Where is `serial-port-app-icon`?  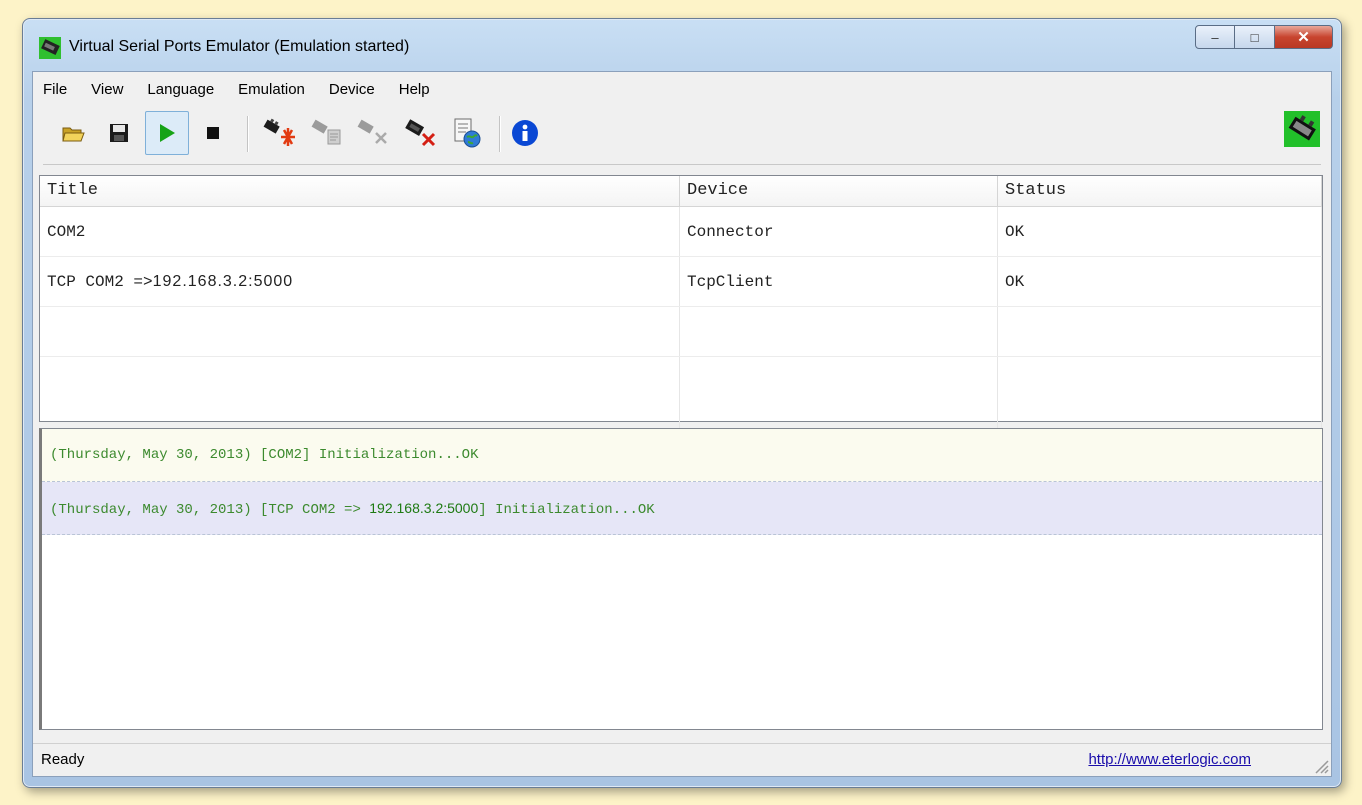
serial-port-app-icon is located at coordinates (50, 48).